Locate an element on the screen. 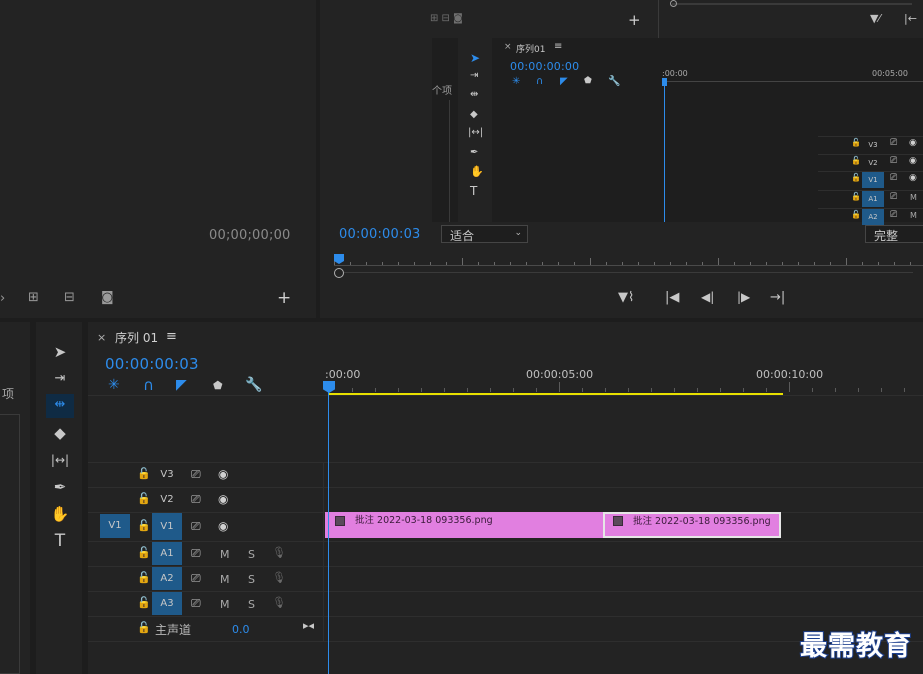  mini-track-target-v2: V2 is located at coordinates (873, 163).